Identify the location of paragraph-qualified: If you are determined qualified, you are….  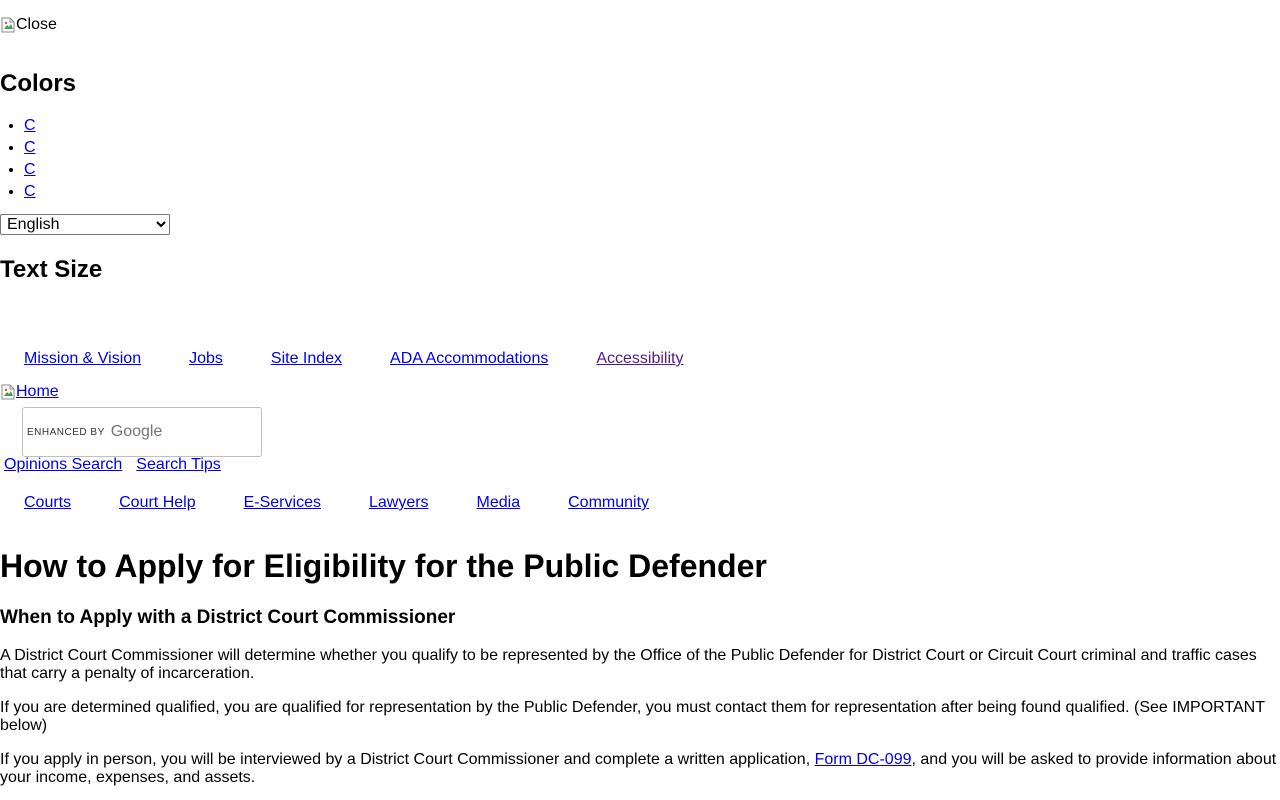
(632, 716).